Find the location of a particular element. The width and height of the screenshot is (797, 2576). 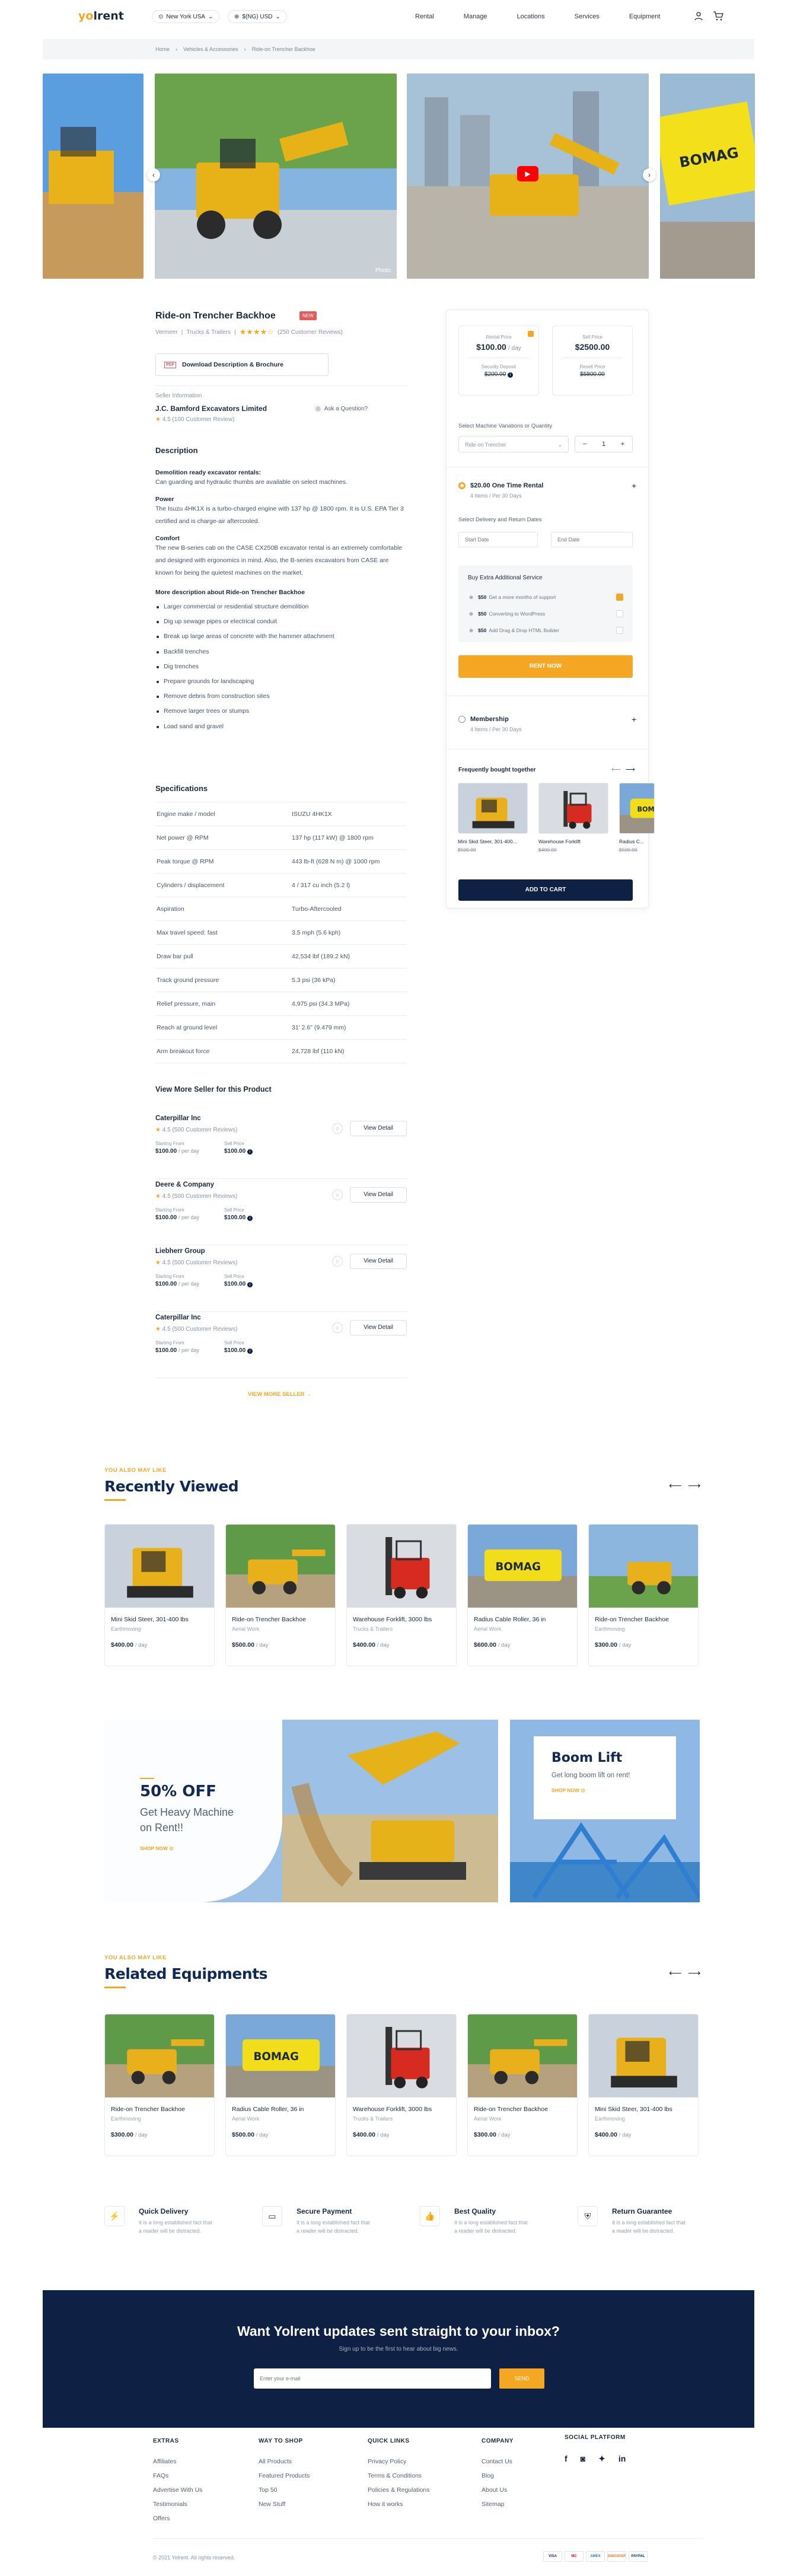

boom-shop-now: SHOP NOW ⊙ is located at coordinates (568, 1790).